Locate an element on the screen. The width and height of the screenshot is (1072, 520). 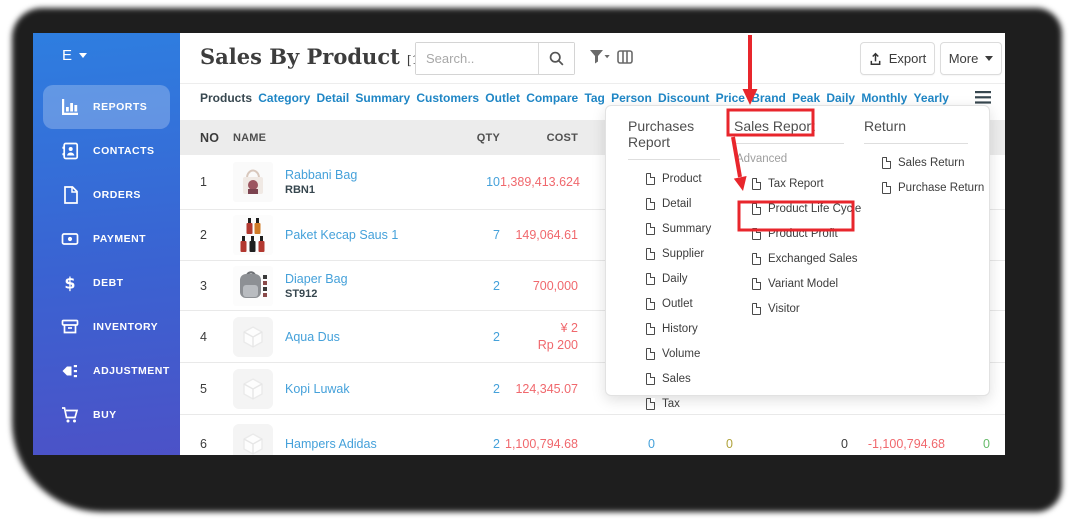
menu-item-history: History is located at coordinates (689, 328).